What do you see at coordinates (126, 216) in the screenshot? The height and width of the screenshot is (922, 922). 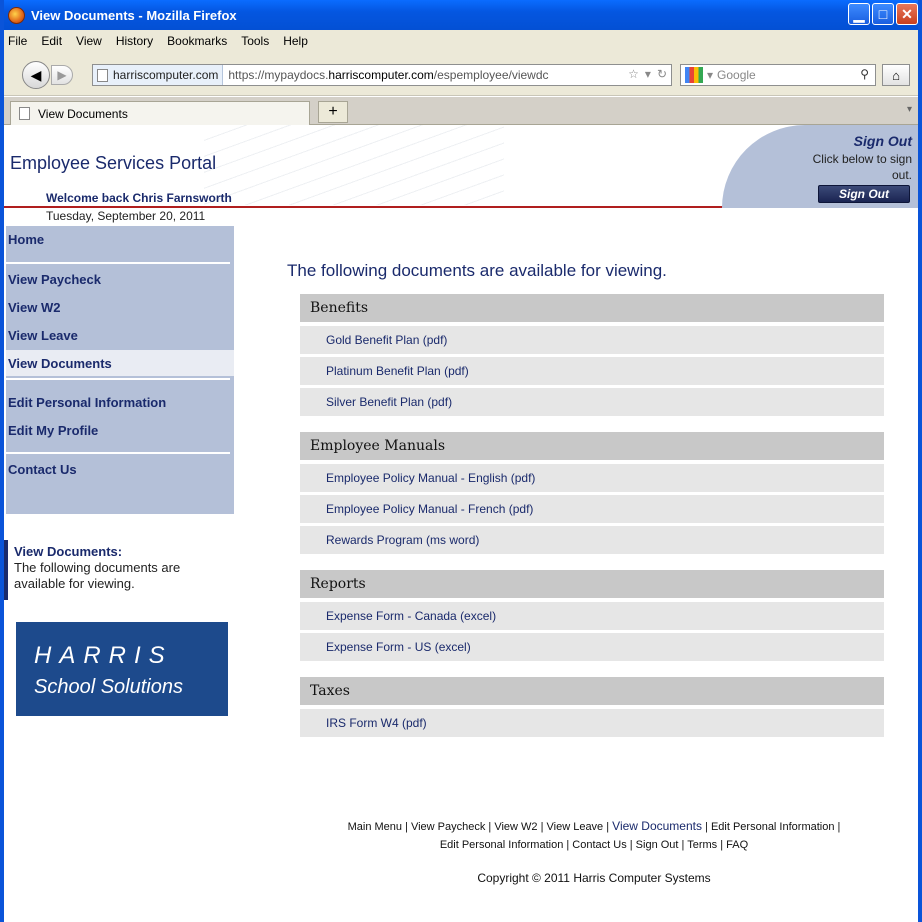 I see `current-date: Tuesday, September 20, 2011` at bounding box center [126, 216].